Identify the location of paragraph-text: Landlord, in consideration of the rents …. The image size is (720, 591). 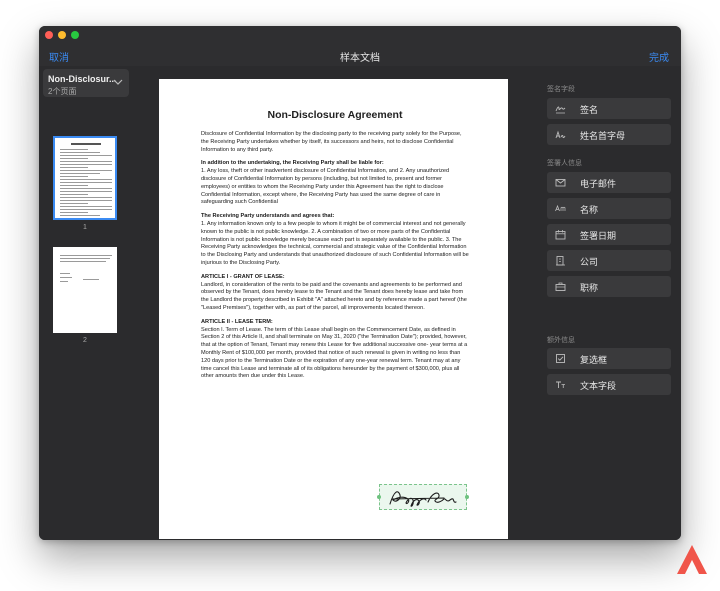
(334, 296).